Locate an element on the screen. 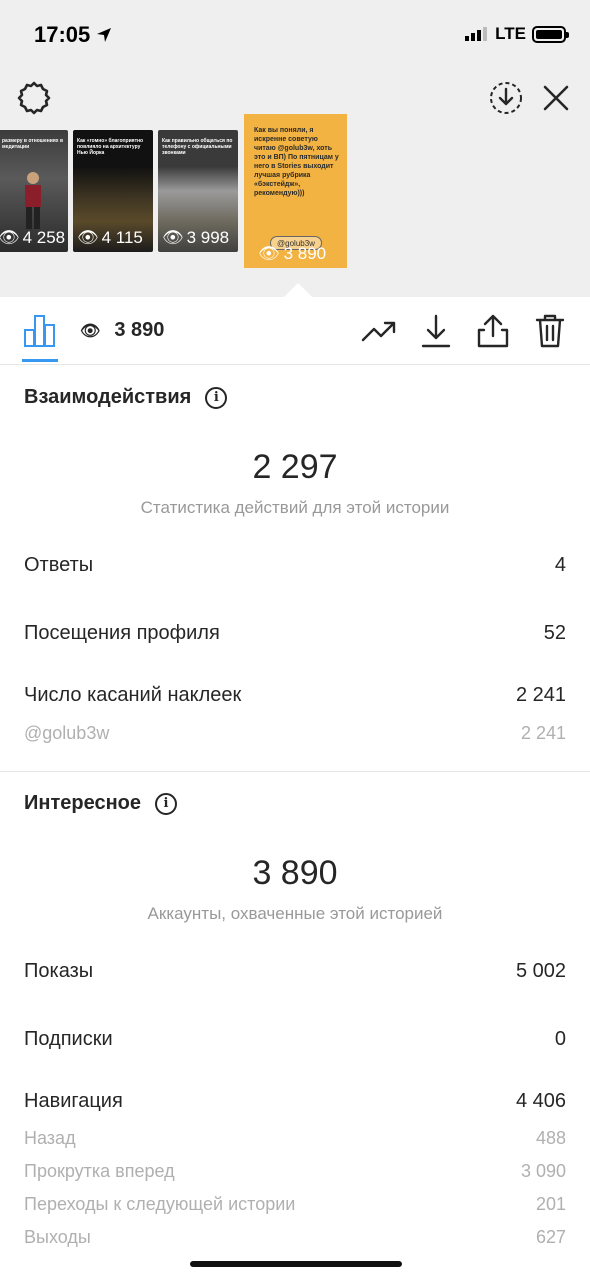 Image resolution: width=590 pixels, height=1280 pixels. status-time: 17:05 is located at coordinates (73, 35).